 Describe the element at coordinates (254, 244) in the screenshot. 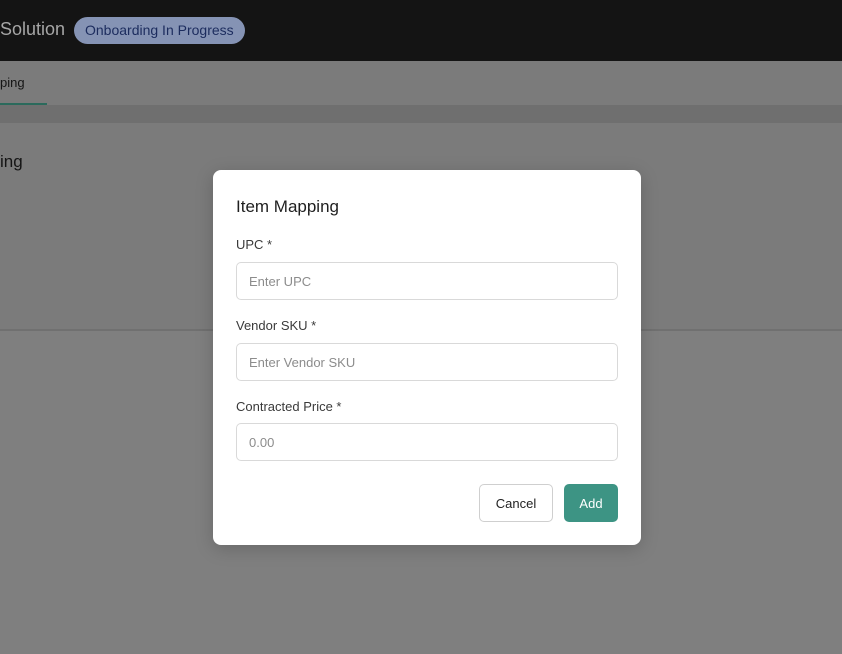

I see `upc-label: UPC *` at that location.